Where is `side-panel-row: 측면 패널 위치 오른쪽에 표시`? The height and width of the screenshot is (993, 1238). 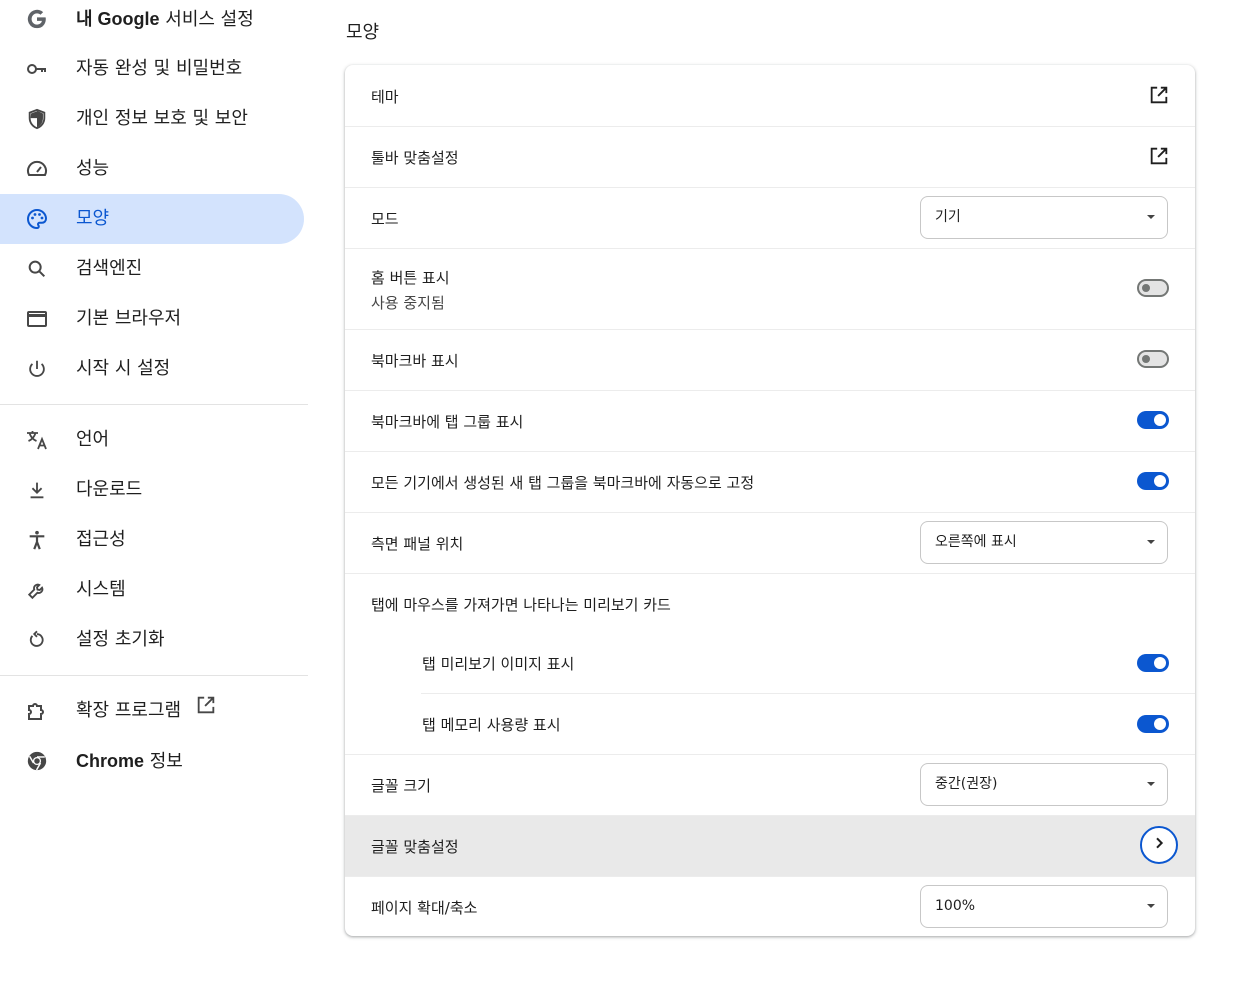
side-panel-row: 측면 패널 위치 오른쪽에 표시 is located at coordinates (770, 542).